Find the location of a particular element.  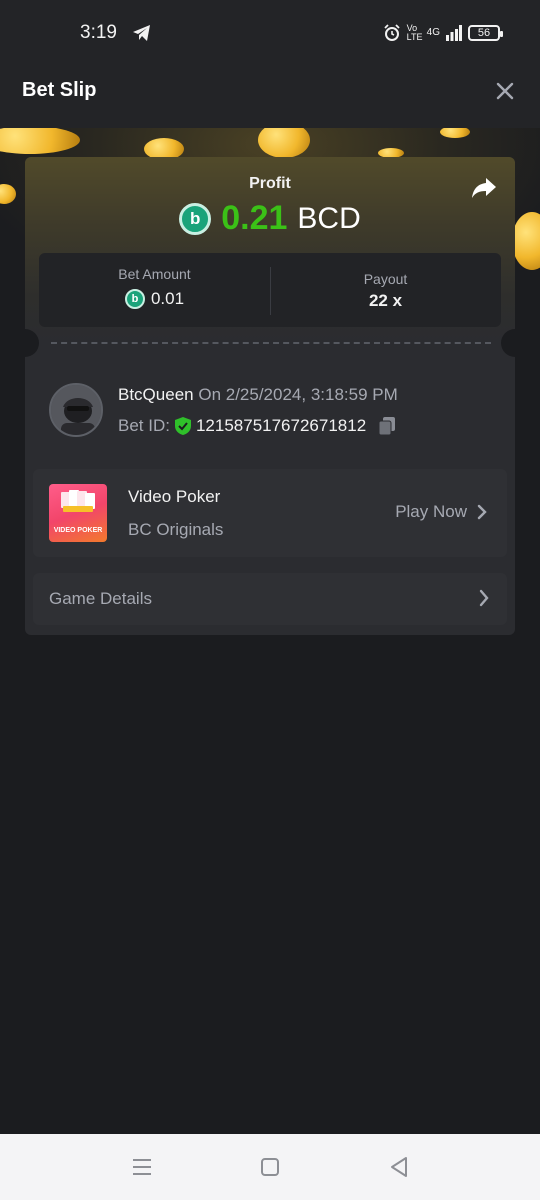

username: BtcQueen is located at coordinates (156, 394).